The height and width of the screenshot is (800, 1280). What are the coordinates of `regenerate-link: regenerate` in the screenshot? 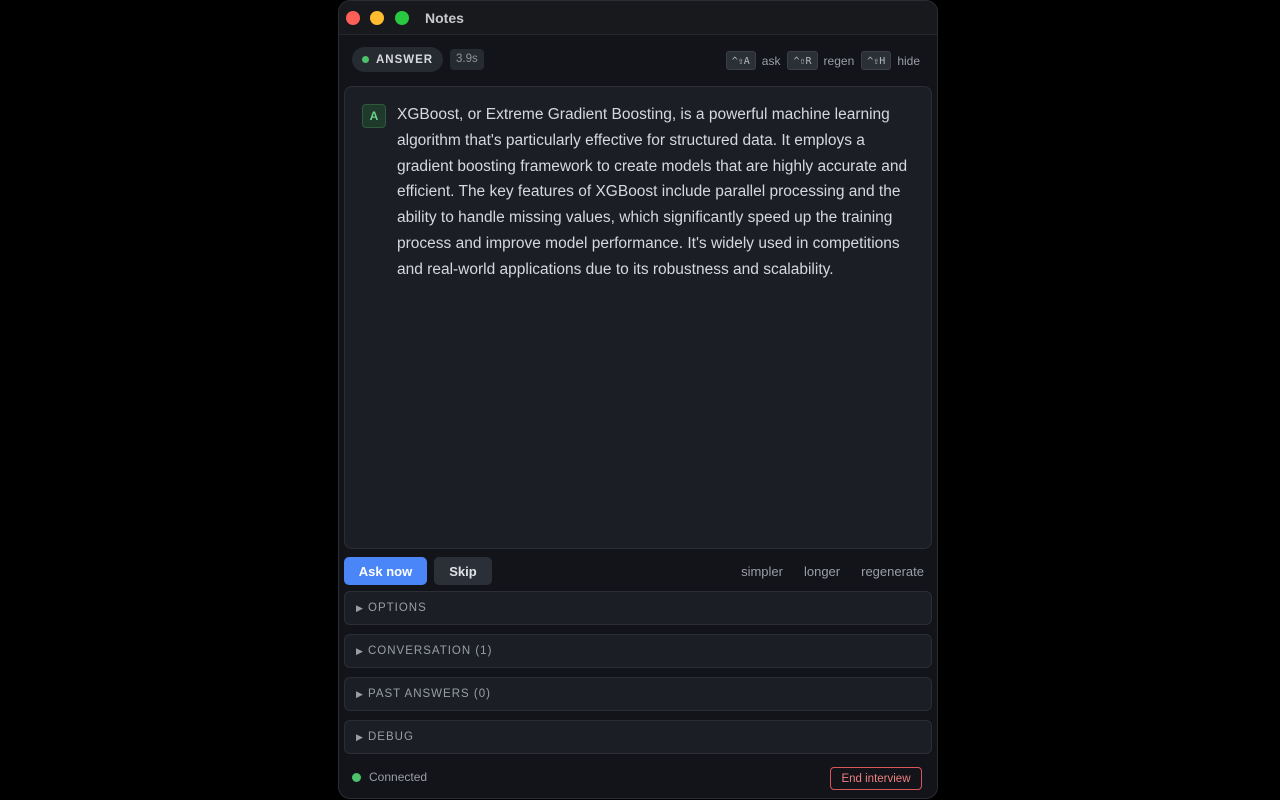 It's located at (892, 571).